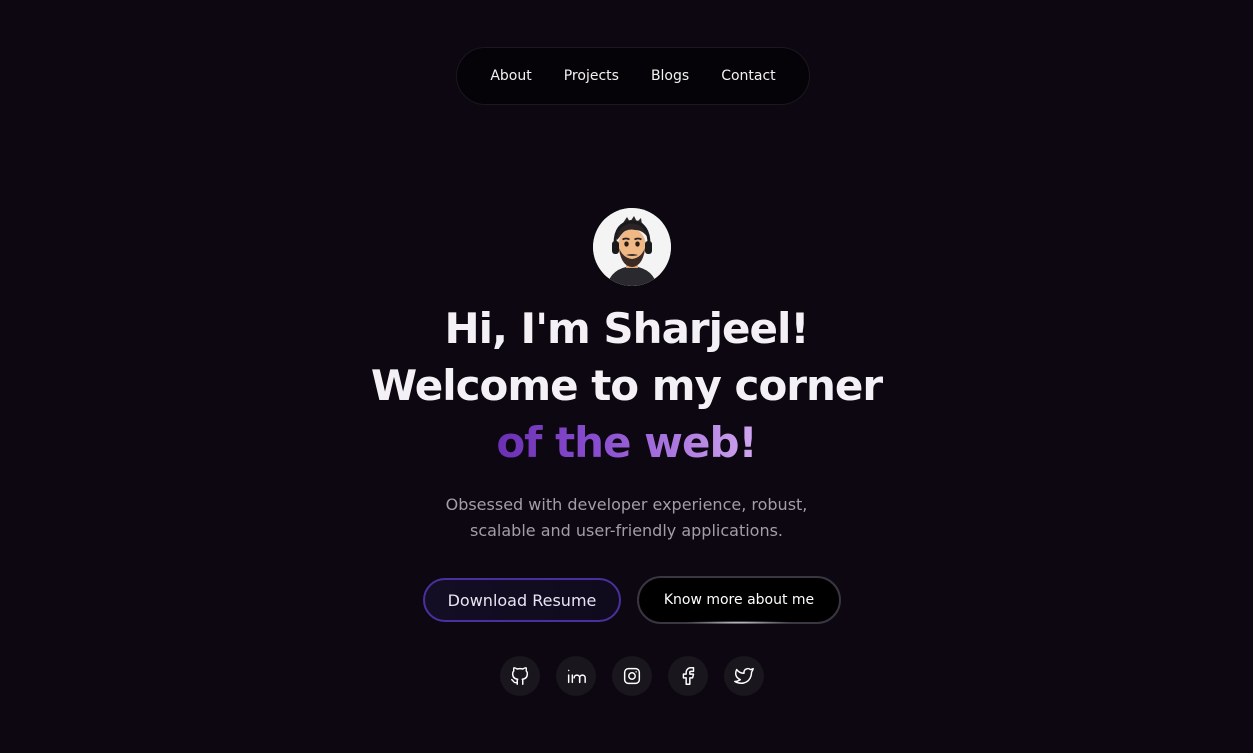  I want to click on hero-line-1: Hi, I'm Sharjeel!, so click(626, 328).